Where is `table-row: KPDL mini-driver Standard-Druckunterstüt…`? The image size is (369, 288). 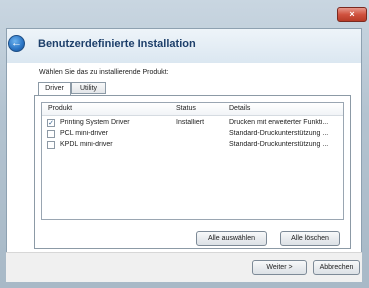
table-row: KPDL mini-driver Standard-Druckunterstüt… is located at coordinates (192, 145).